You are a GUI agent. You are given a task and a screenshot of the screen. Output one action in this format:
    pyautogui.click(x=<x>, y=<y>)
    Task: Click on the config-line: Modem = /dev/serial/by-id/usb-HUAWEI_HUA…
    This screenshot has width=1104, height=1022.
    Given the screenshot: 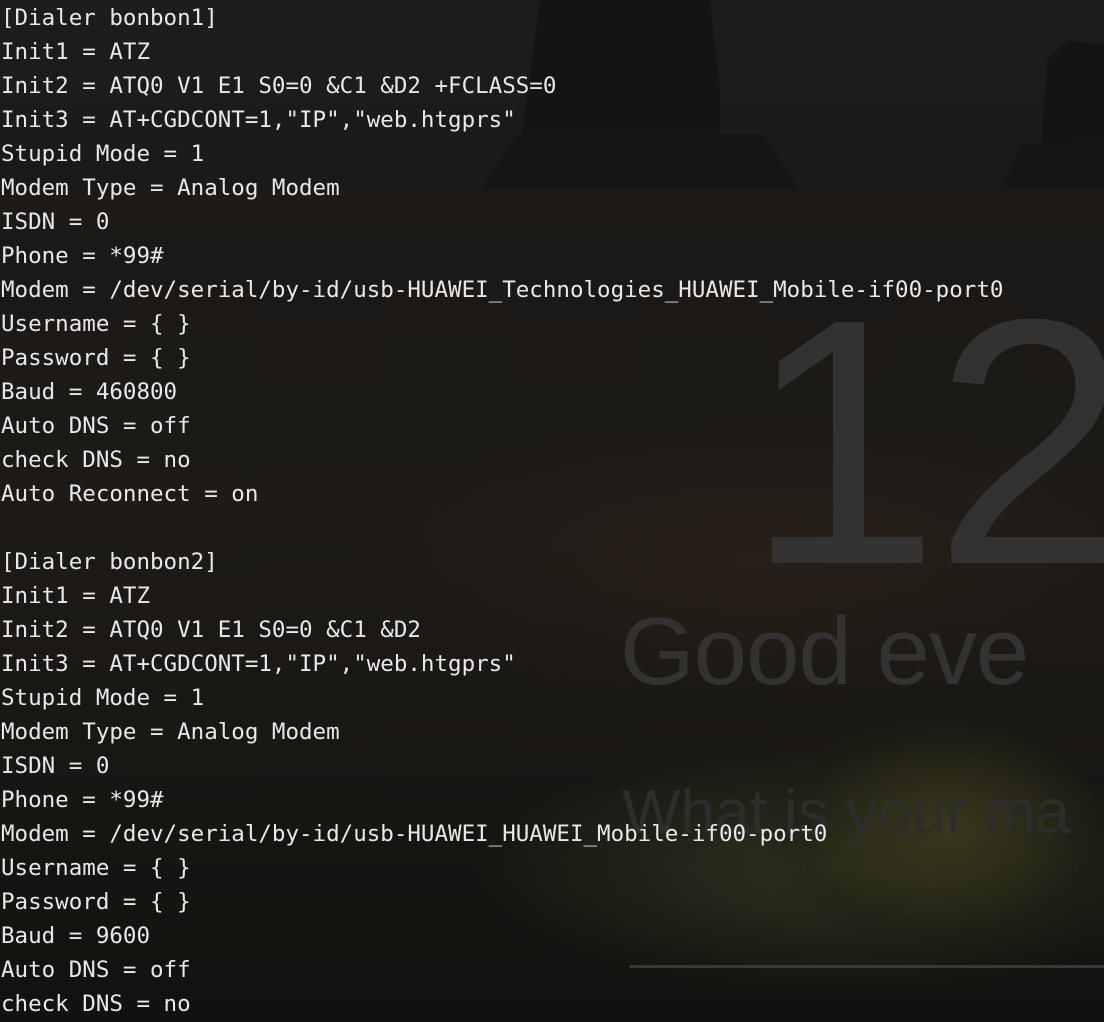 What is the action you would take?
    pyautogui.click(x=414, y=834)
    